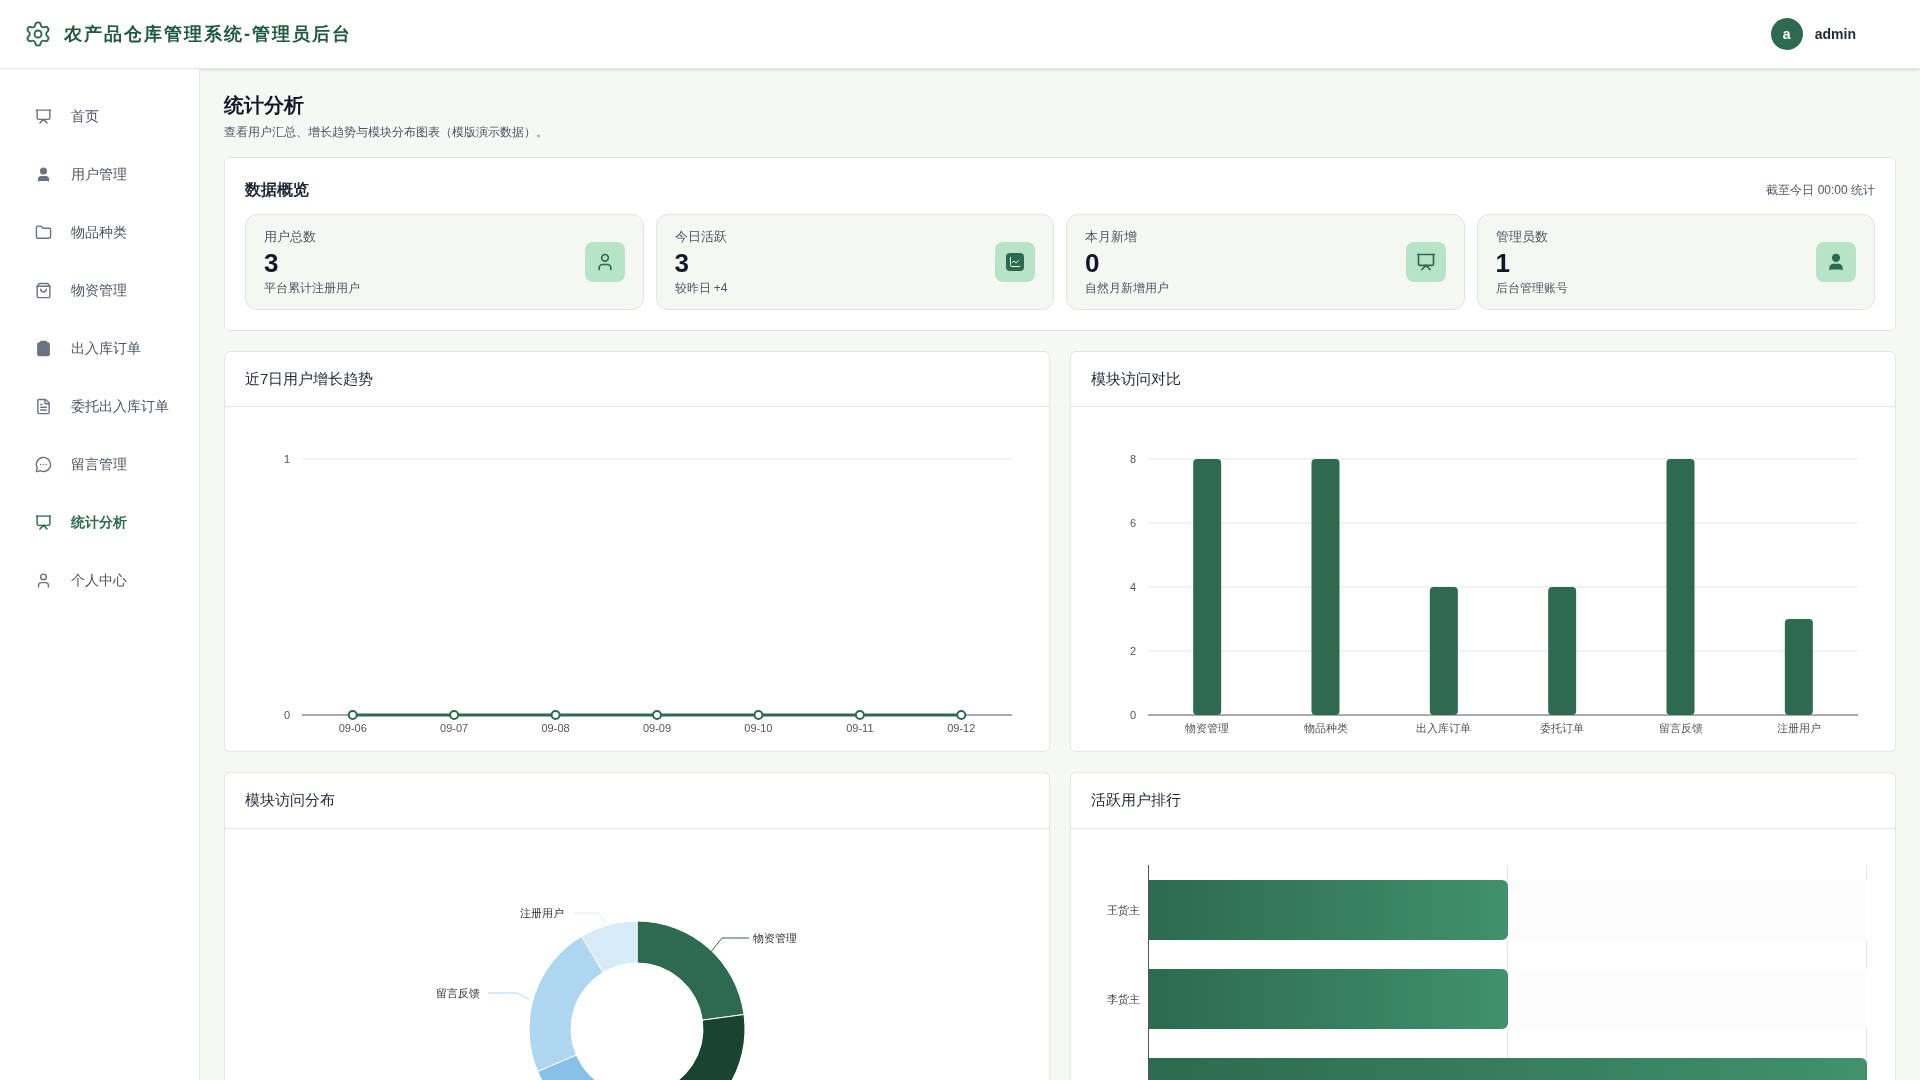 This screenshot has width=1920, height=1080. What do you see at coordinates (1325, 728) in the screenshot?
I see `axis-tick-label: 物品种类` at bounding box center [1325, 728].